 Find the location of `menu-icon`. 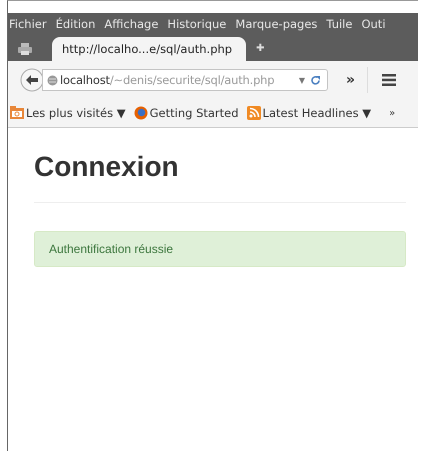

menu-icon is located at coordinates (389, 80).